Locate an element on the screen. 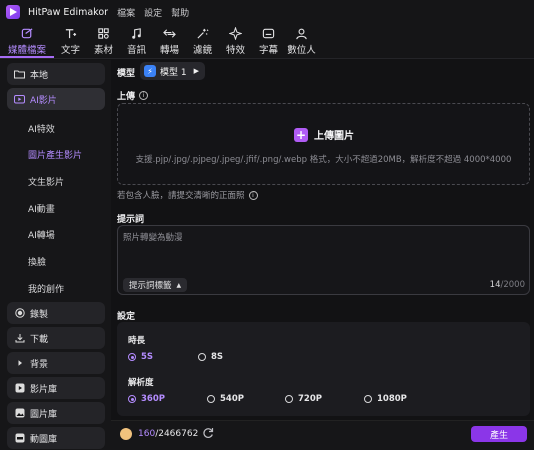 The image size is (534, 450). menu-settings: 設定 is located at coordinates (153, 12).